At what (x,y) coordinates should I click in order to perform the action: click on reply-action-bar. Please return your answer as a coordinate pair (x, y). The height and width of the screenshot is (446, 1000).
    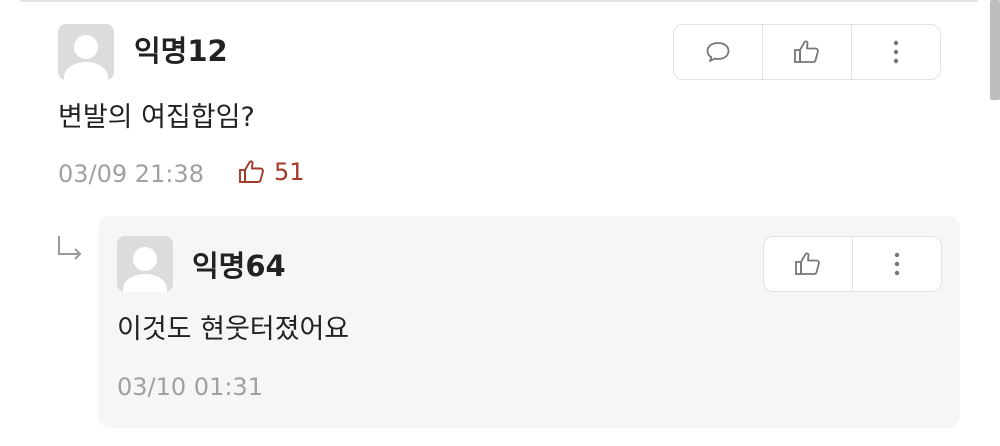
    Looking at the image, I should click on (852, 264).